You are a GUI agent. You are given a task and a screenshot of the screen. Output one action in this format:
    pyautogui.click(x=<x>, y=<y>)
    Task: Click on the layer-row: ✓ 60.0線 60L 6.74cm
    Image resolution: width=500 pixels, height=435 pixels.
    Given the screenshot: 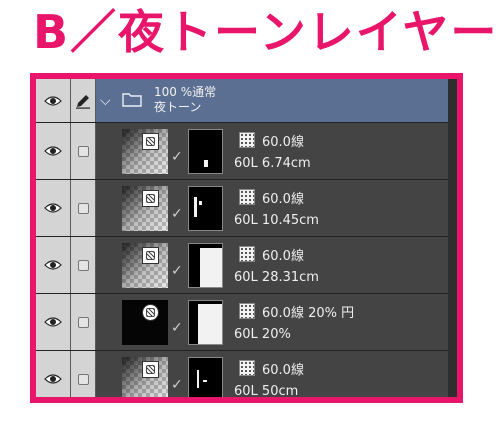 What is the action you would take?
    pyautogui.click(x=246, y=150)
    